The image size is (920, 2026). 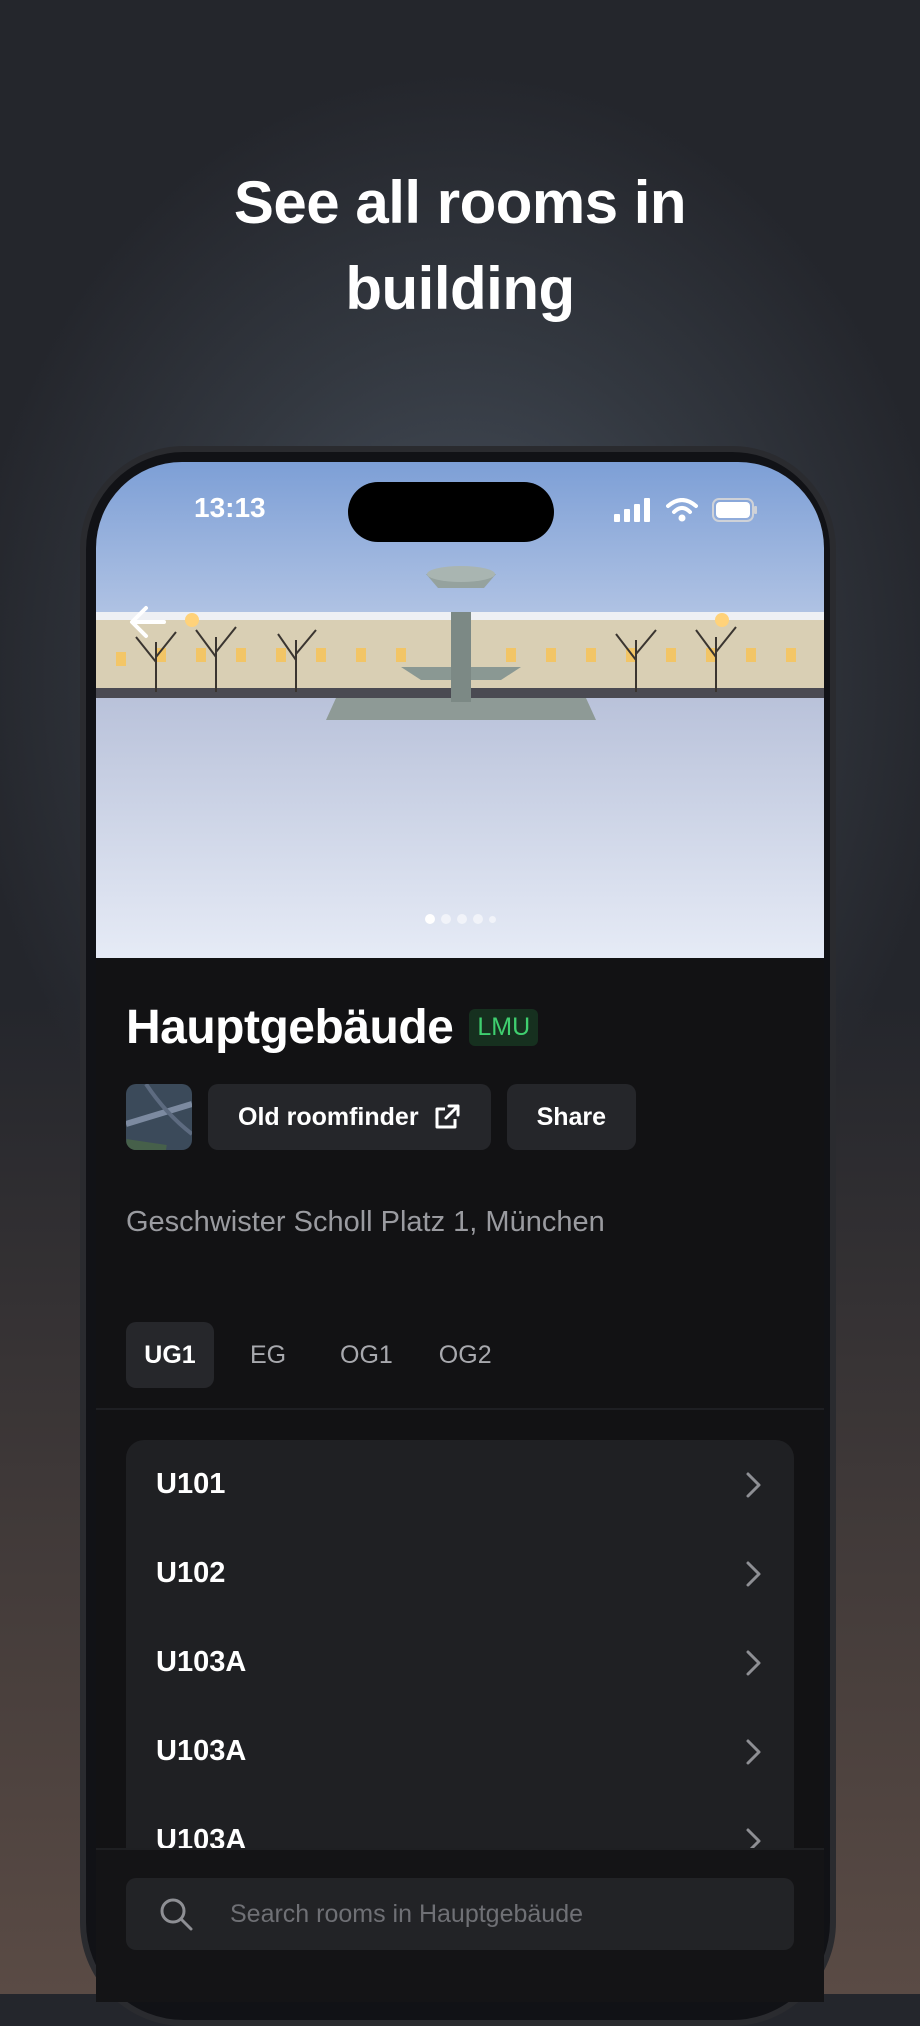 I want to click on tab-og2: OG2, so click(x=465, y=1355).